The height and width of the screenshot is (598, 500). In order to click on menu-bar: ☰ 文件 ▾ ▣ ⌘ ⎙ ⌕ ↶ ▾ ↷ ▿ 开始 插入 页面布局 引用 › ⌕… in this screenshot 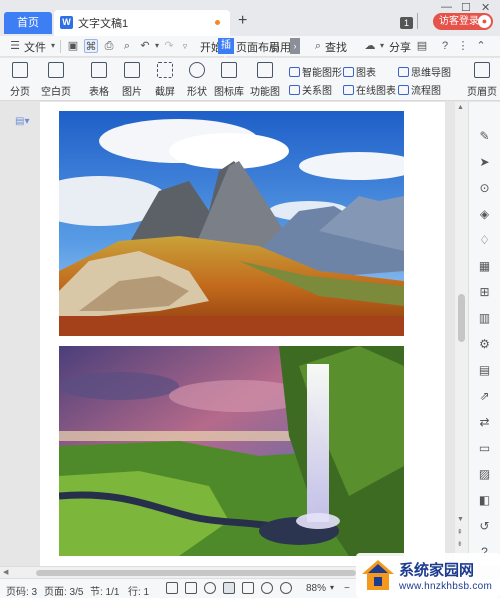, I will do `click(250, 51)`.